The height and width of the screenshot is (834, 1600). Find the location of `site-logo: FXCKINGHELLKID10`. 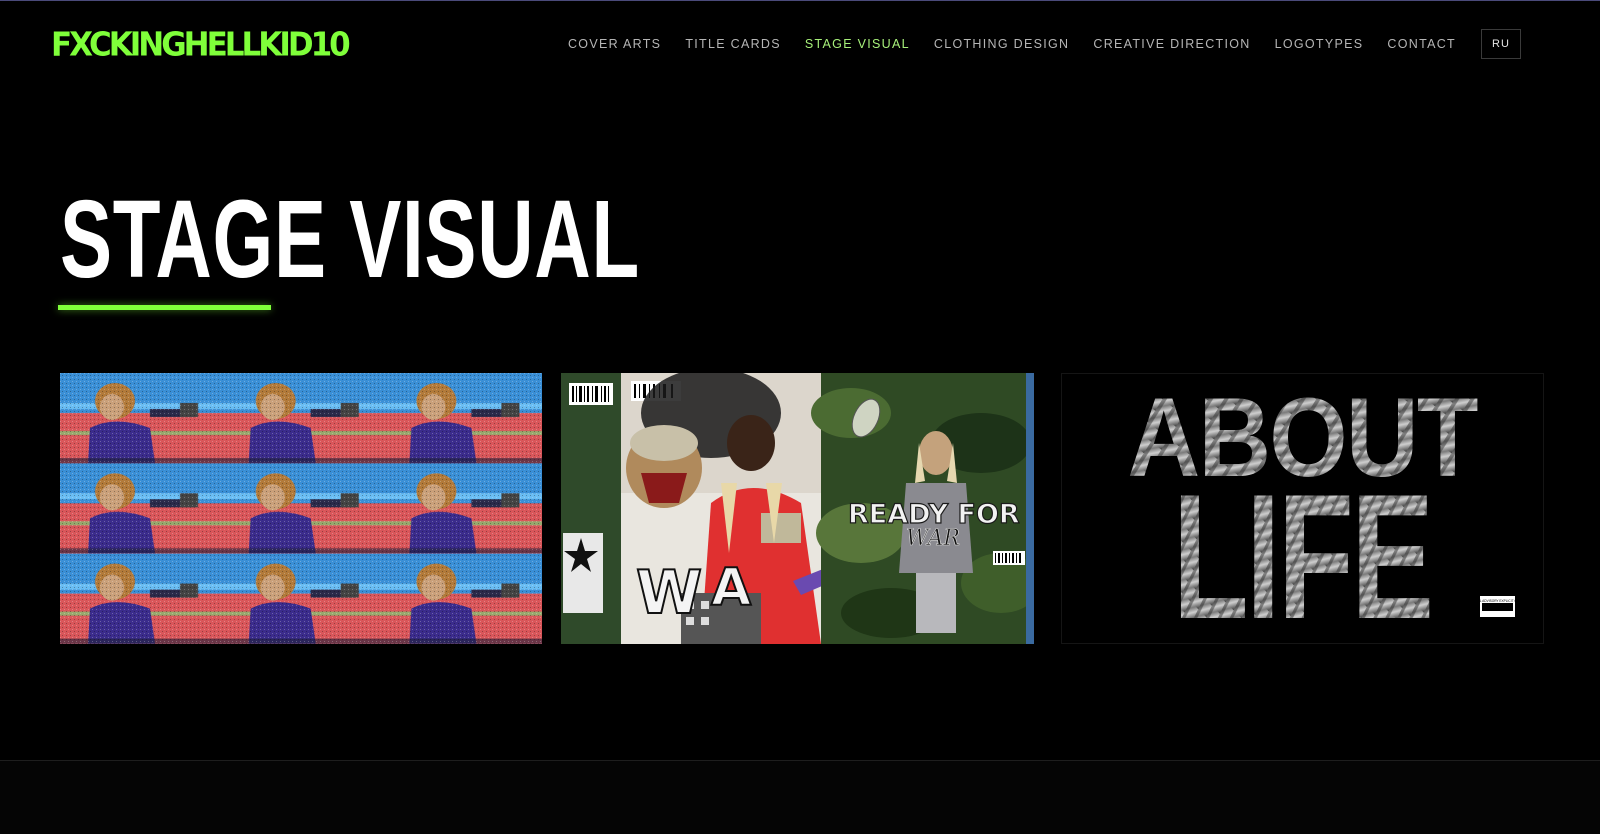

site-logo: FXCKINGHELLKID10 is located at coordinates (201, 45).